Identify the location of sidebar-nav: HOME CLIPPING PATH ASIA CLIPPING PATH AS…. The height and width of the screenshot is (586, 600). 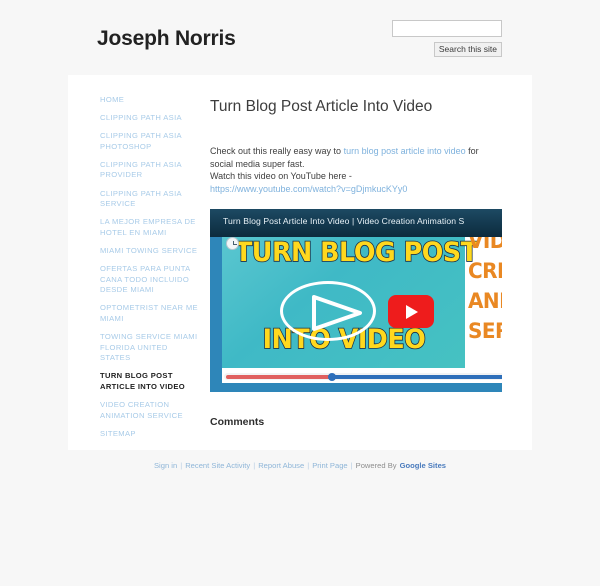
(149, 271).